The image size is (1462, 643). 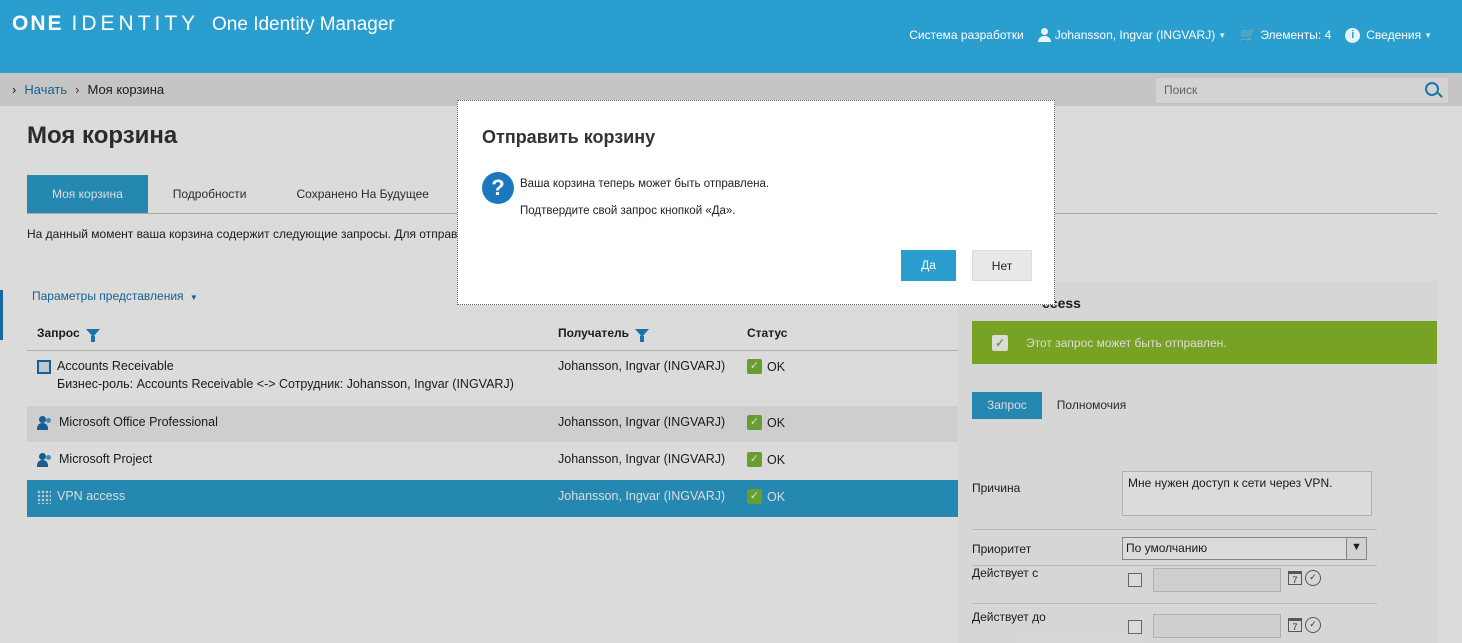 I want to click on info-menu: i Сведения ▼, so click(x=1388, y=35).